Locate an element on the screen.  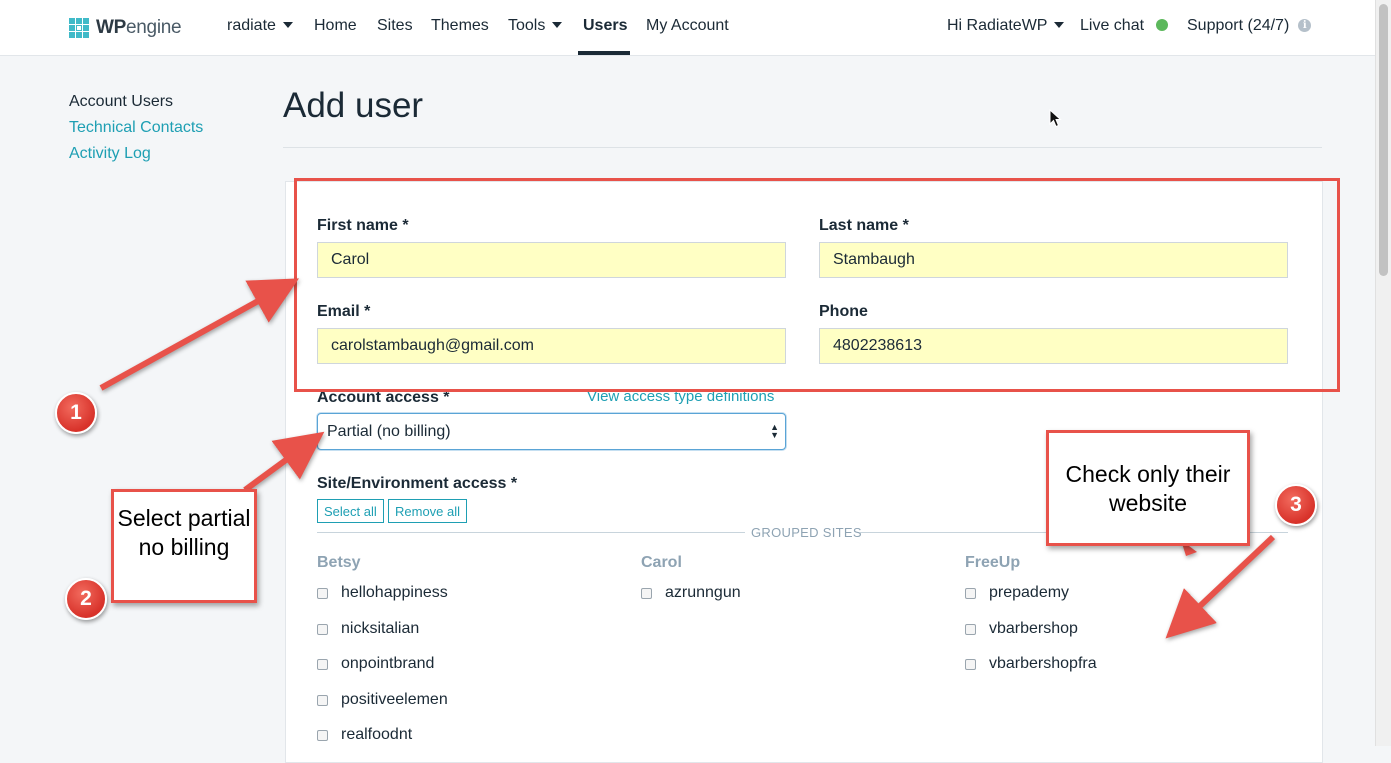
mouse-cursor-icon is located at coordinates (1055, 118).